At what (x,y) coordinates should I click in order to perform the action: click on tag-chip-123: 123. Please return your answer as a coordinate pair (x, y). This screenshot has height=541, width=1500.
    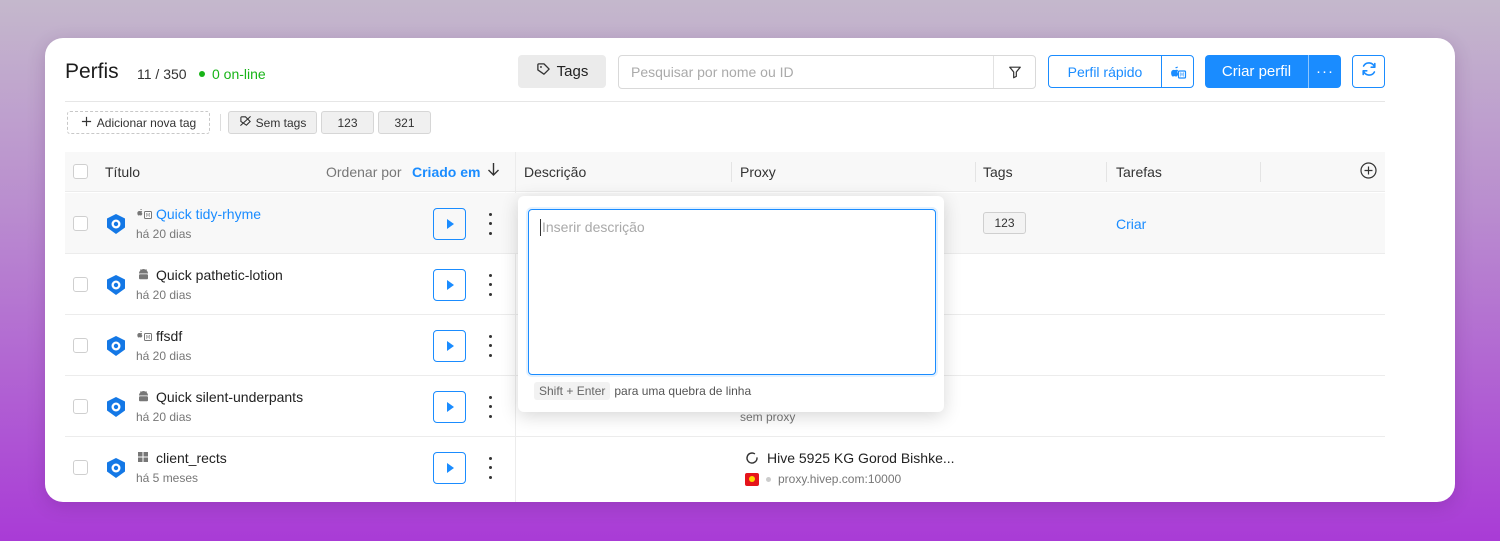
    Looking at the image, I should click on (347, 122).